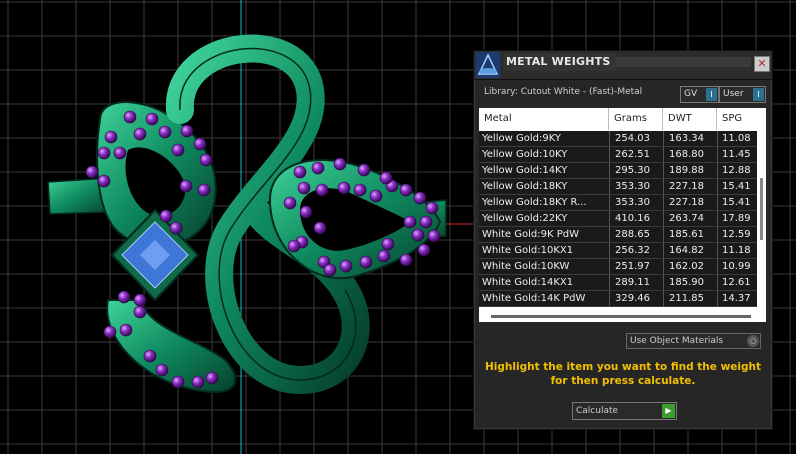  I want to click on table-row: White Gold:10KX1 256.32 164.82 11.18, so click(618, 251).